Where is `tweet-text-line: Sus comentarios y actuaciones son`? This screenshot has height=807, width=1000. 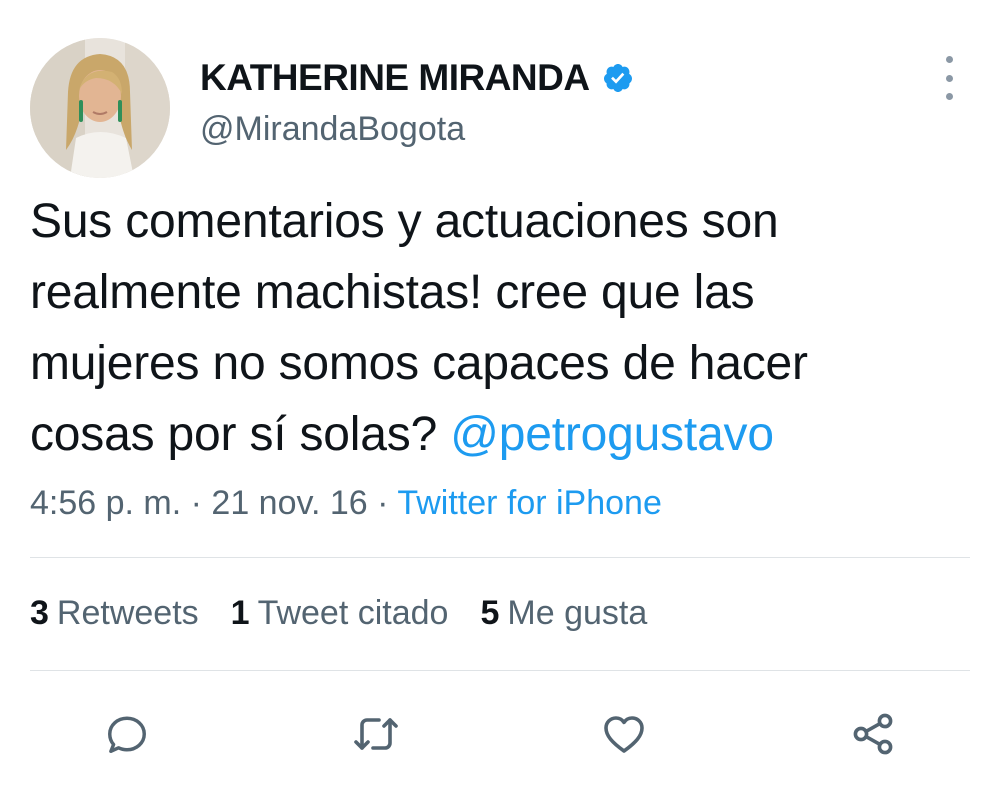
tweet-text-line: Sus comentarios y actuaciones son is located at coordinates (404, 221).